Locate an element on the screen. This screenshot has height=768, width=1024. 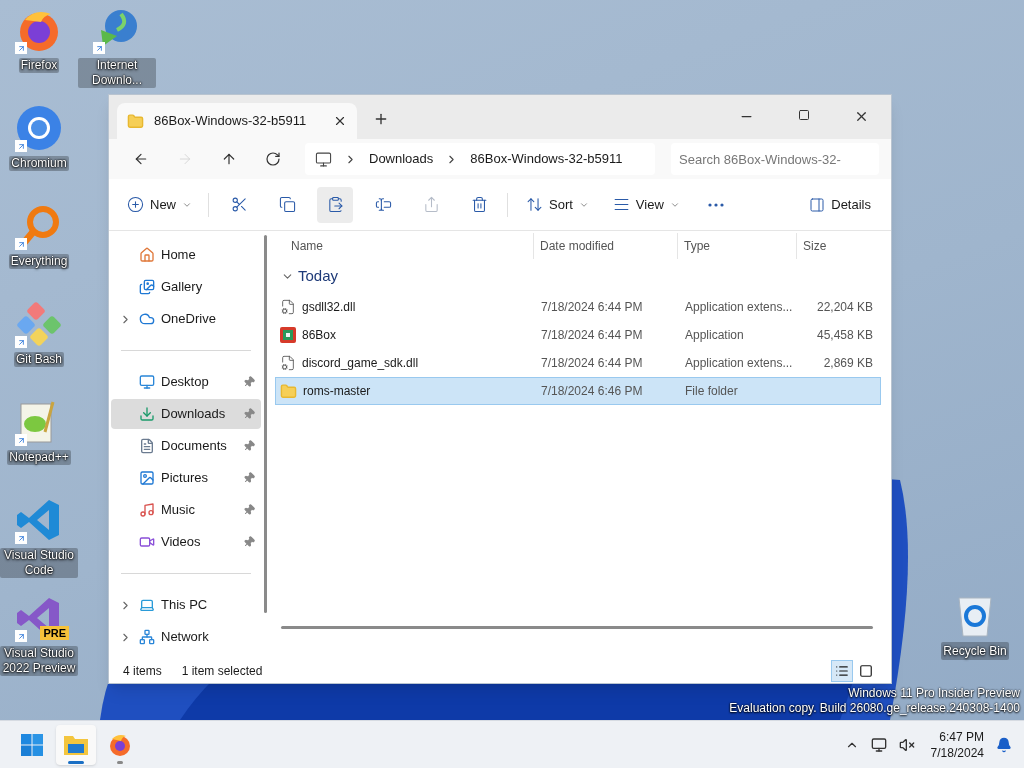
file-name: 86Box is located at coordinates (319, 335).